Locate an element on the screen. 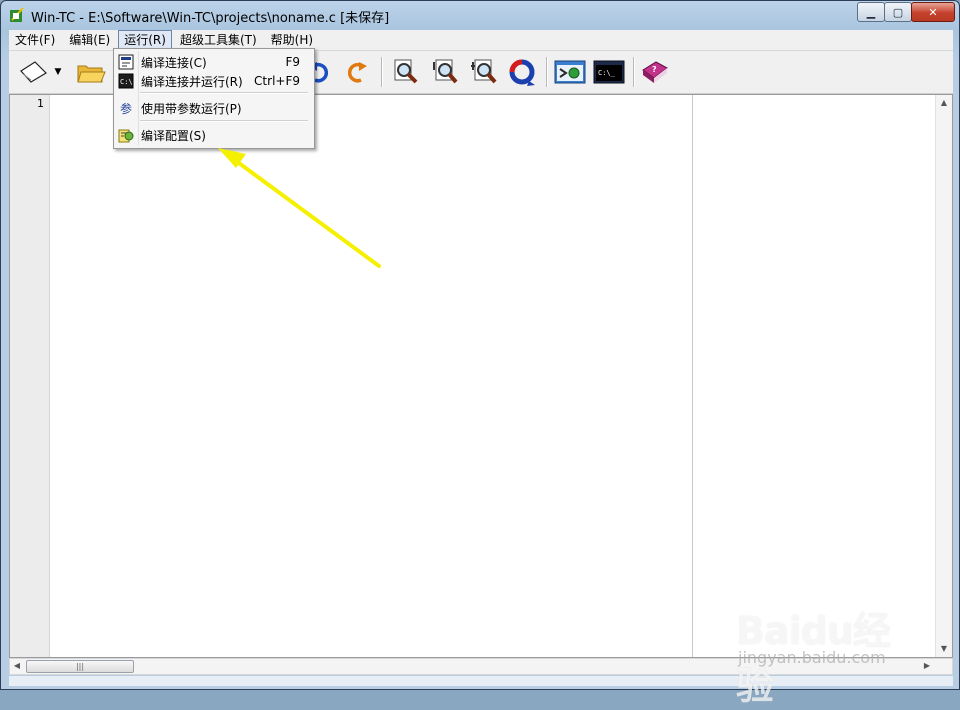 This screenshot has height=710, width=960. open-folder-button is located at coordinates (91, 72).